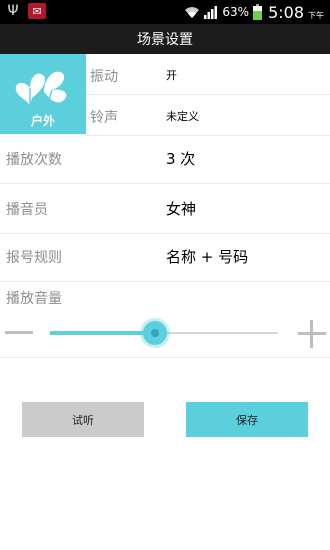 The image size is (330, 550). What do you see at coordinates (165, 357) in the screenshot?
I see `divider` at bounding box center [165, 357].